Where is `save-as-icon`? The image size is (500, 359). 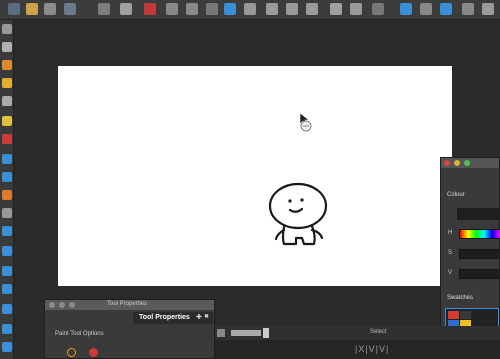 save-as-icon is located at coordinates (70, 9).